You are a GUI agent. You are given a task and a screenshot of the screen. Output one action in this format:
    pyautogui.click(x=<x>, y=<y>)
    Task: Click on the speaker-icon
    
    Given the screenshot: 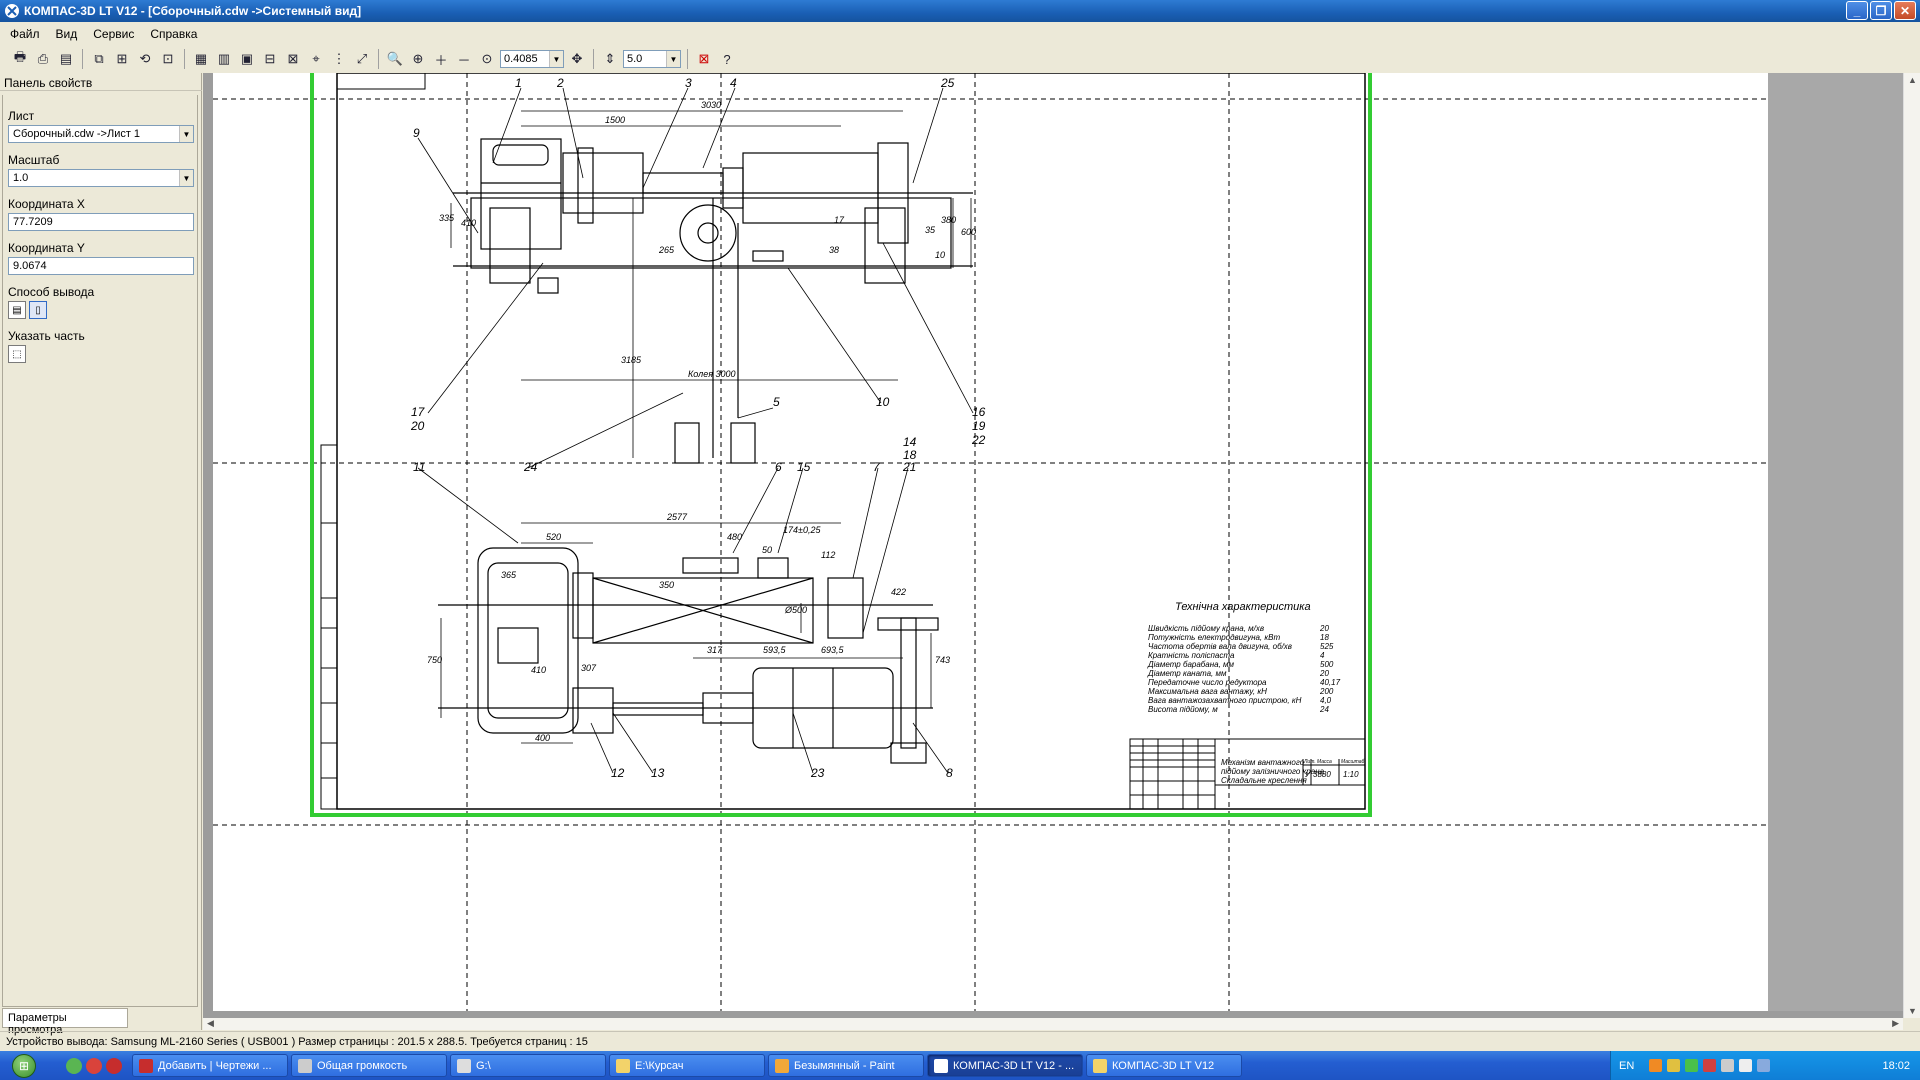 What is the action you would take?
    pyautogui.click(x=1746, y=1065)
    